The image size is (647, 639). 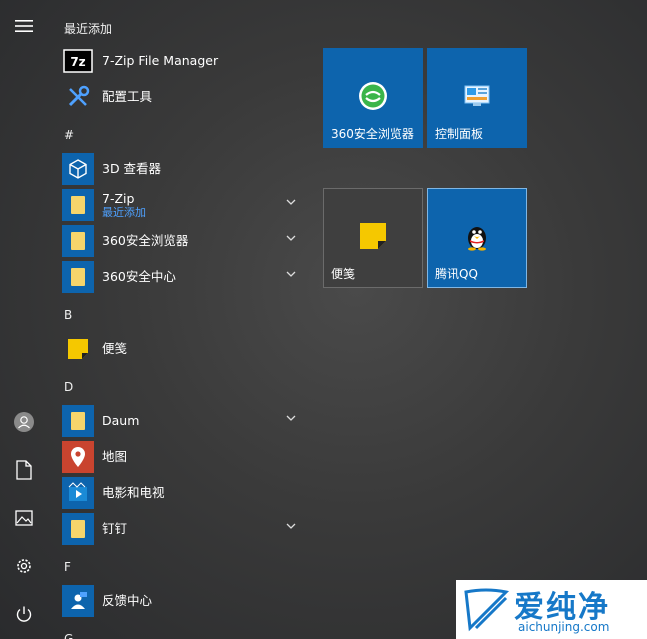 I want to click on watermark: 爱纯净 aichunjing.com, so click(x=551, y=609).